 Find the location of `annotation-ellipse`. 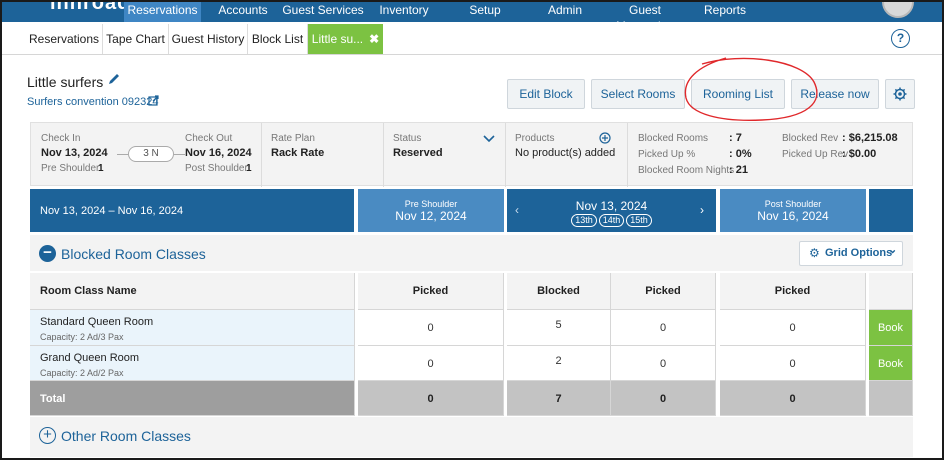

annotation-ellipse is located at coordinates (751, 89).